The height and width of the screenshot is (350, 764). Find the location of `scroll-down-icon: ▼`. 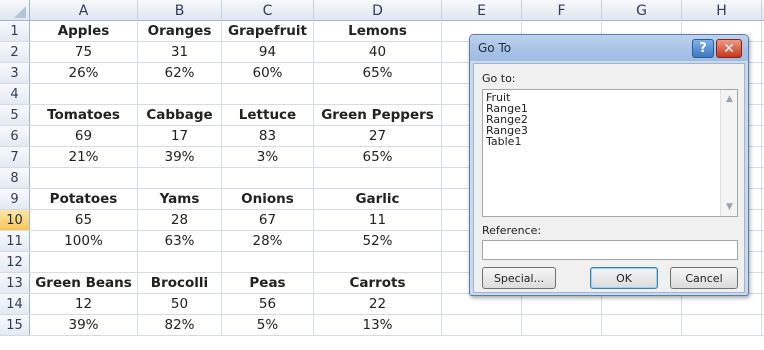

scroll-down-icon: ▼ is located at coordinates (729, 207).